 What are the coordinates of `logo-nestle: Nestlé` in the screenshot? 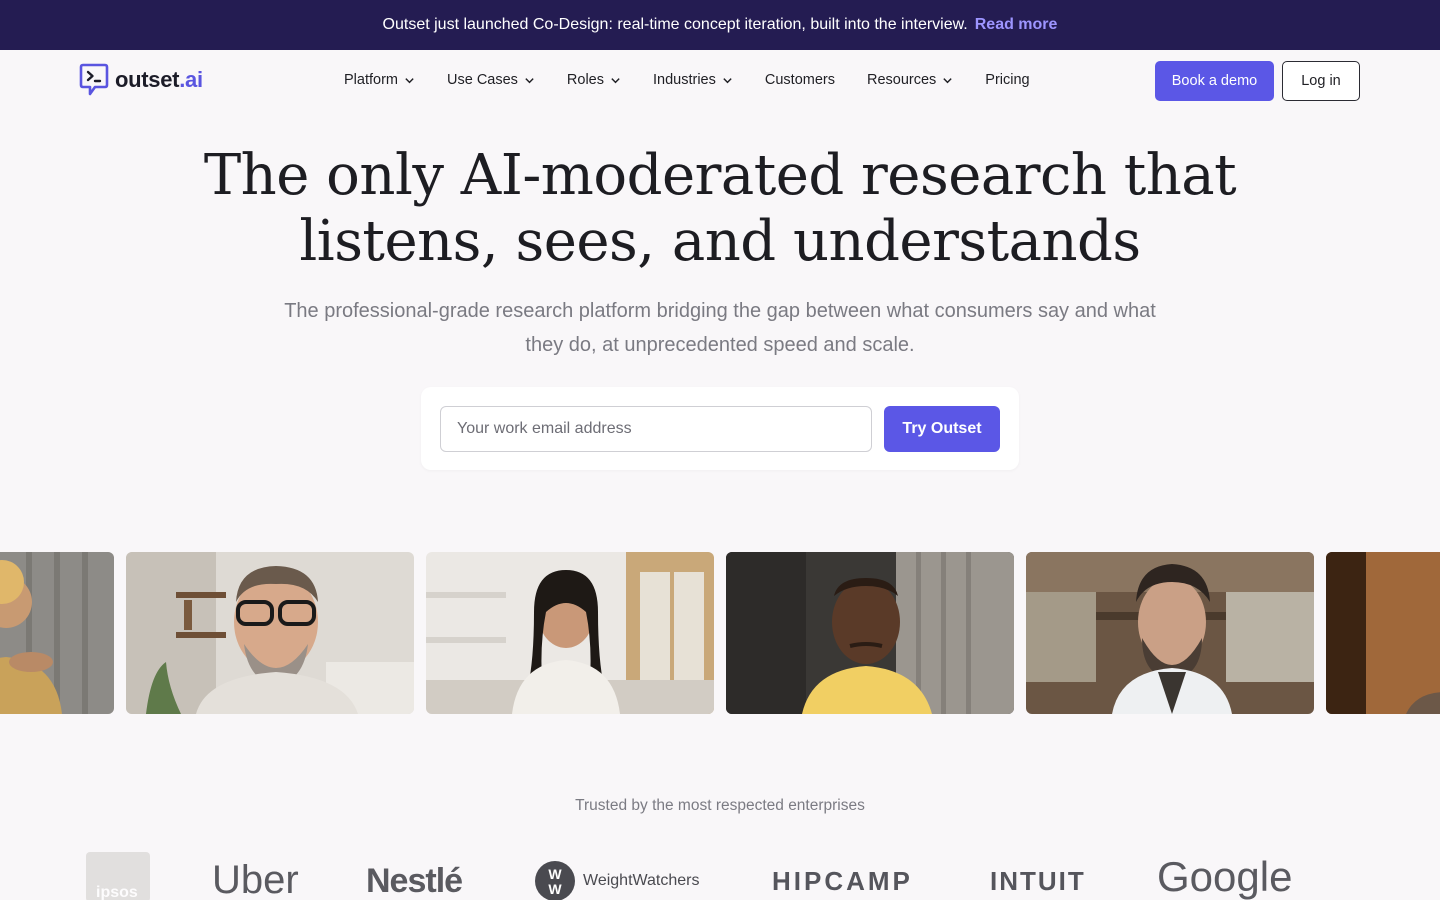 It's located at (414, 881).